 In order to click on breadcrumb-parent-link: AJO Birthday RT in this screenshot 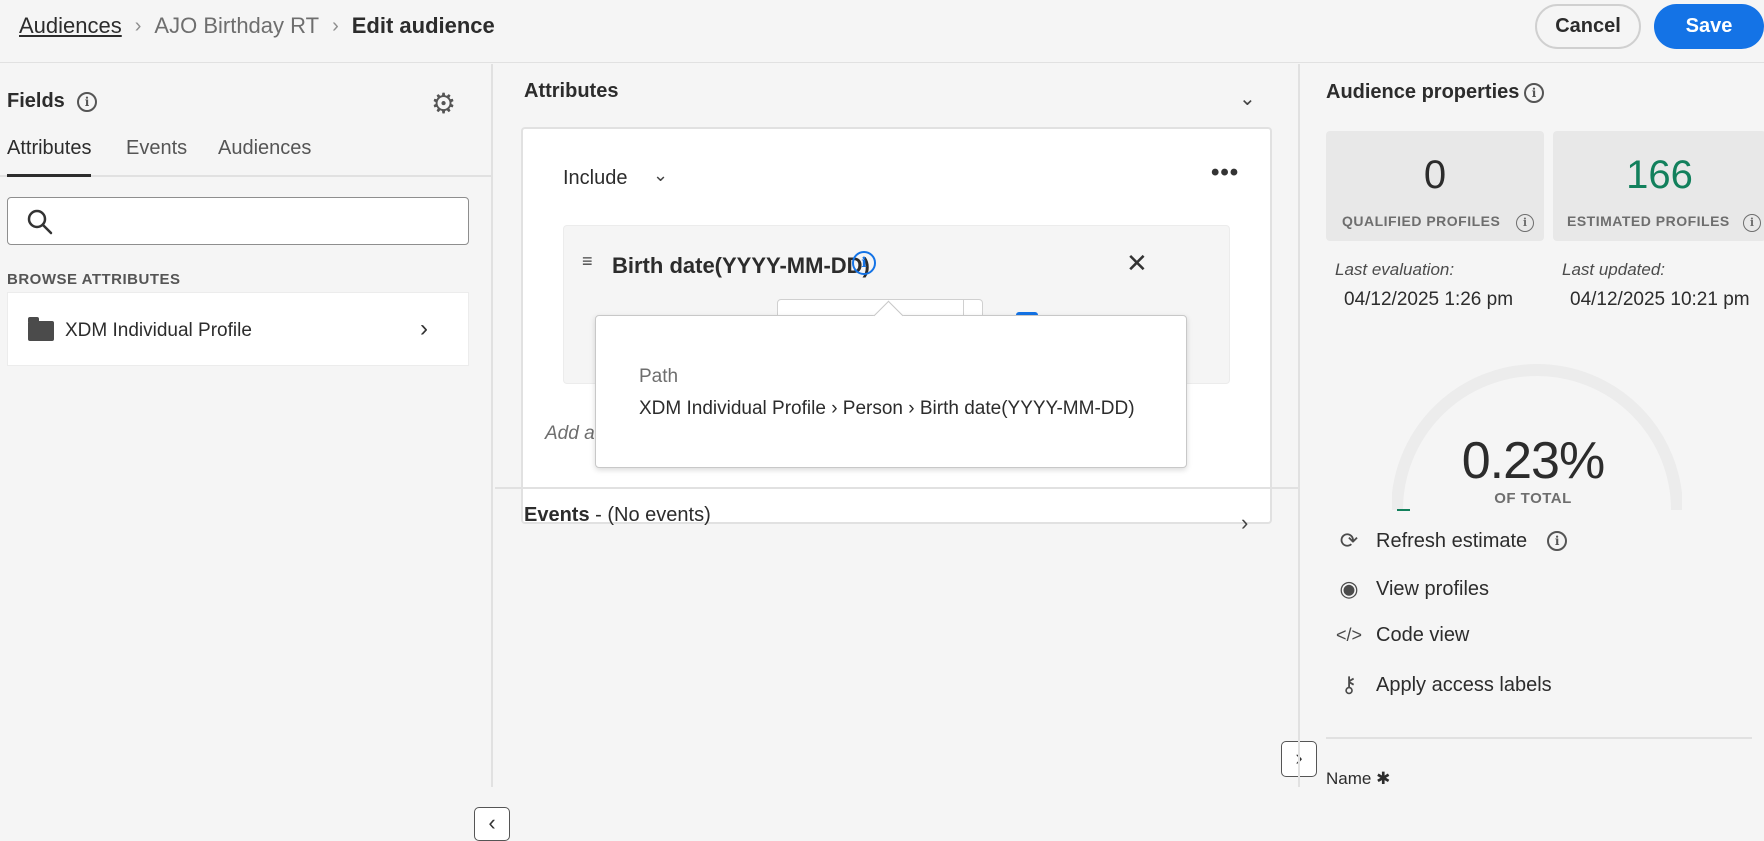, I will do `click(236, 26)`.